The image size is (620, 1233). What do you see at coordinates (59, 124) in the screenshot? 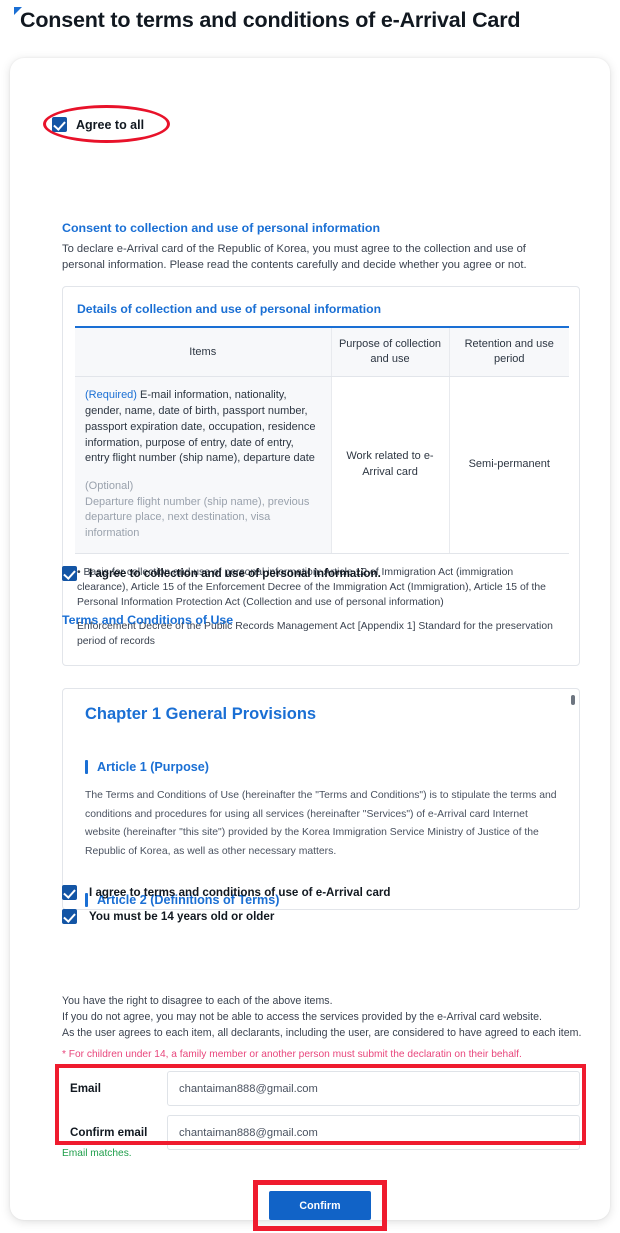
I see `agree-to-all-checkbox` at bounding box center [59, 124].